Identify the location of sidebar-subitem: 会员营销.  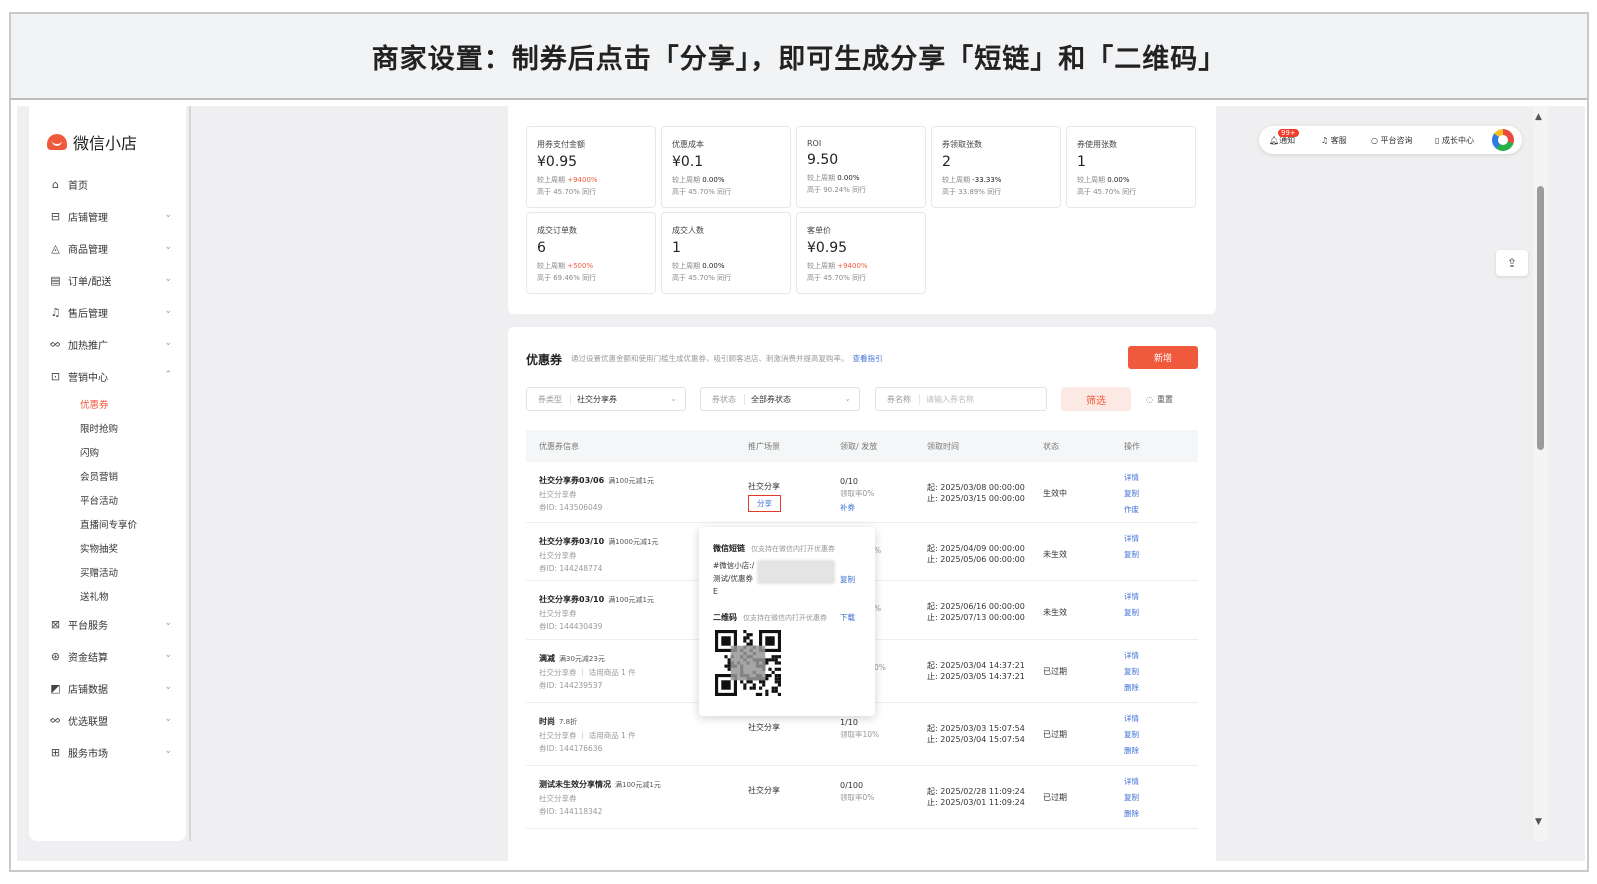
(107, 476).